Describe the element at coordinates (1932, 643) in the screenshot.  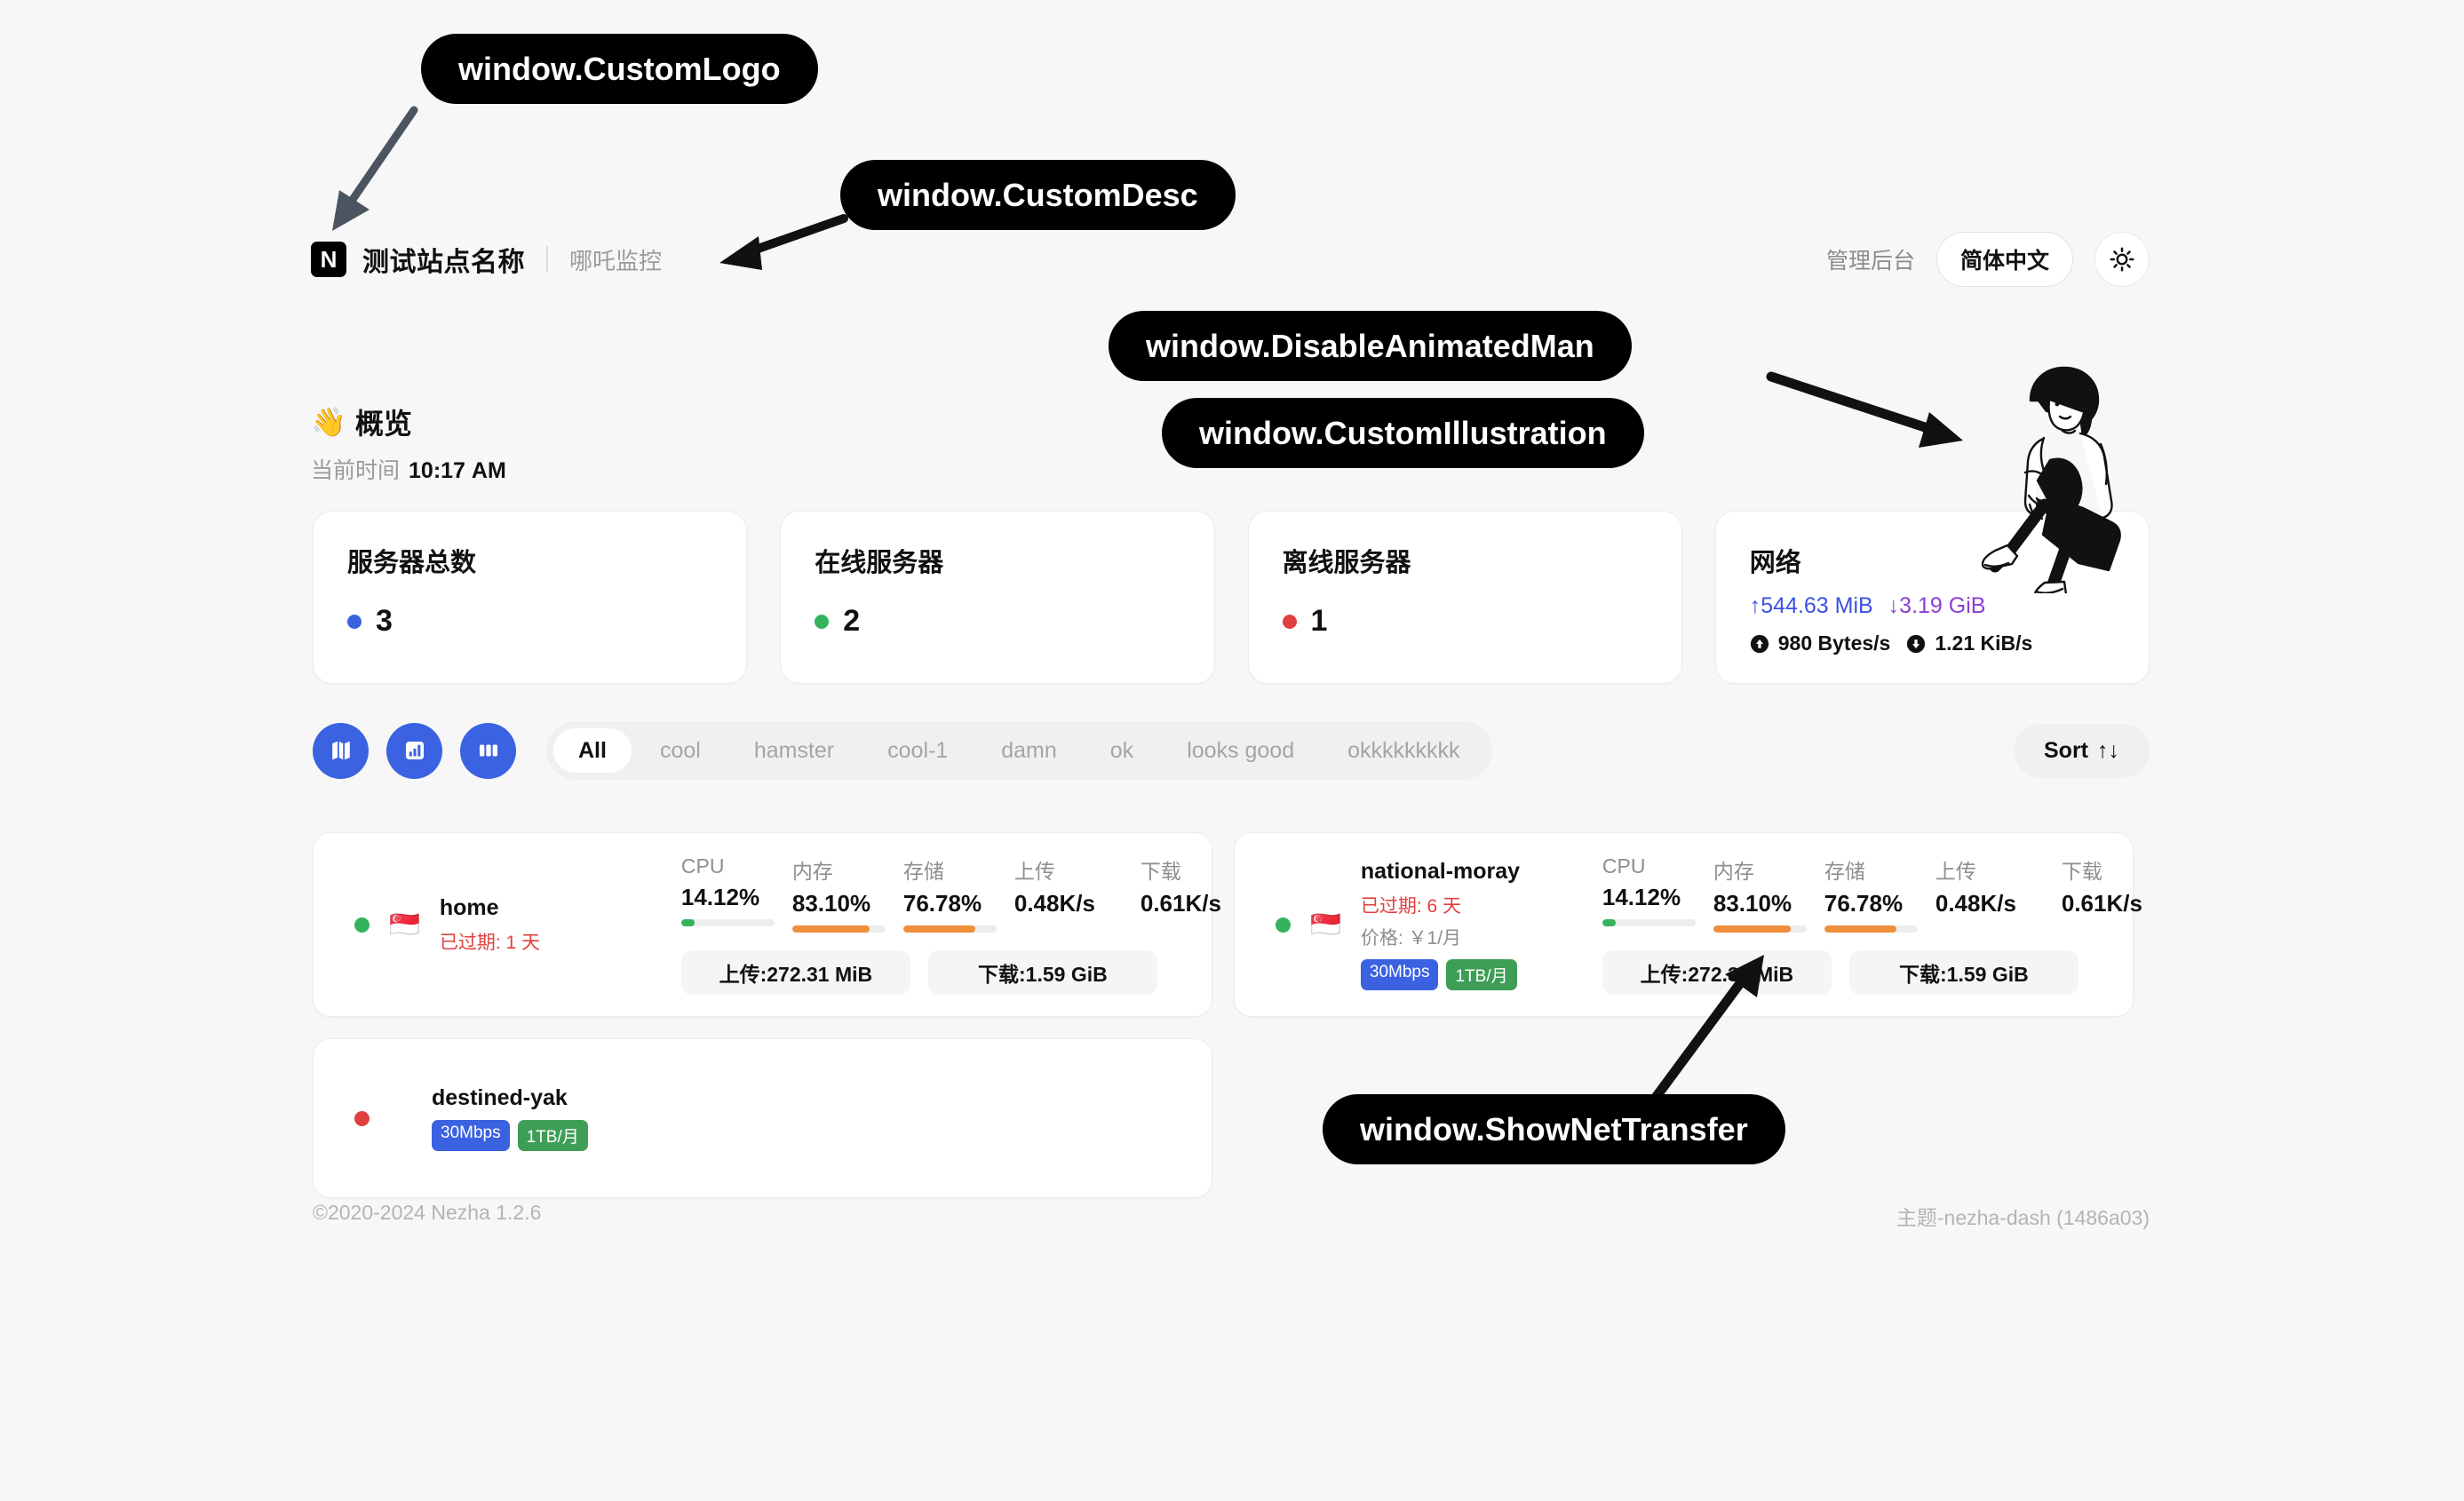
I see `network-speeds: 980 Bytes/s 1.21 KiB/s` at that location.